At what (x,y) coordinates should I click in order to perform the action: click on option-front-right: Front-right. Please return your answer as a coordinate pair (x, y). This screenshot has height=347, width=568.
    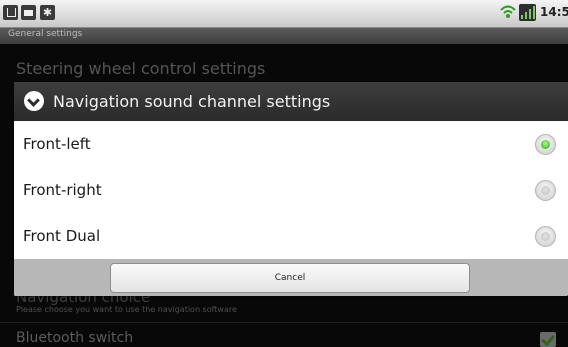
    Looking at the image, I should click on (291, 190).